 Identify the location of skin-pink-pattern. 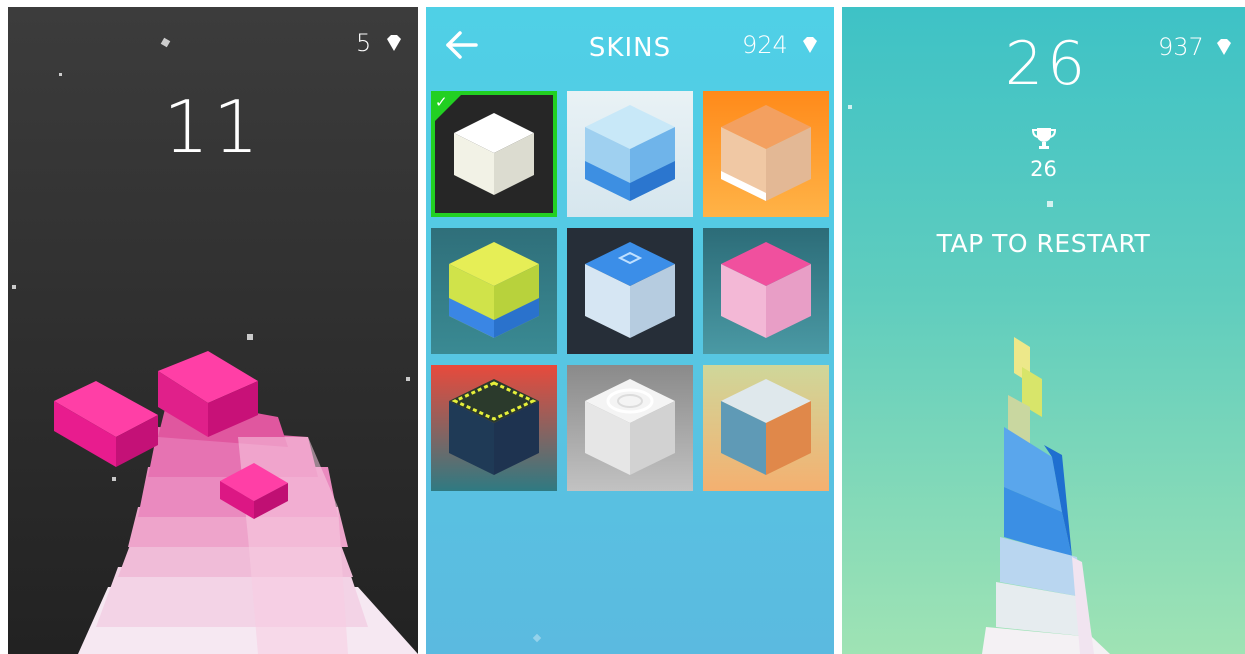
(766, 291).